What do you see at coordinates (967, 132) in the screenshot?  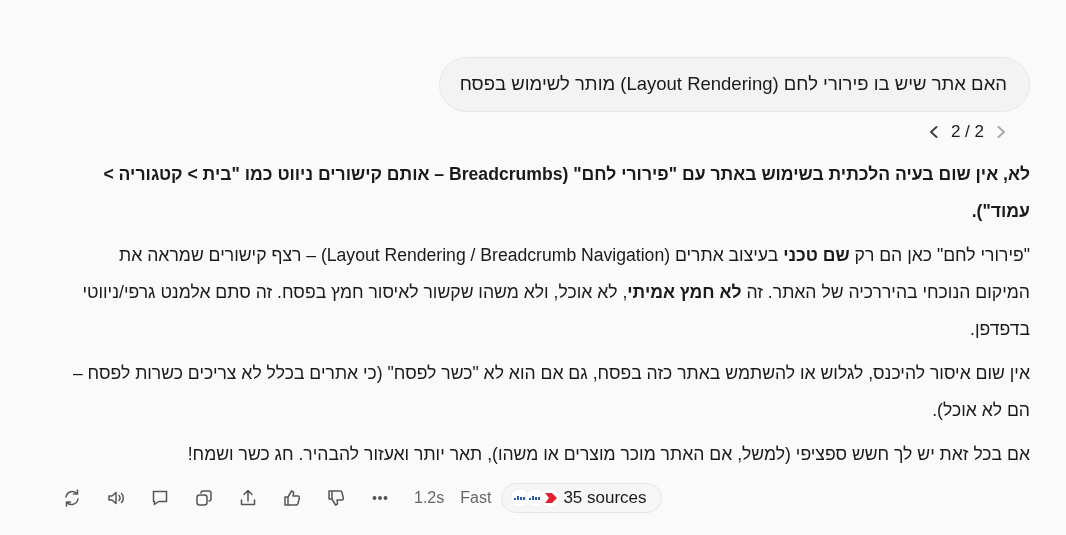 I see `page-counter: 2 / 2` at bounding box center [967, 132].